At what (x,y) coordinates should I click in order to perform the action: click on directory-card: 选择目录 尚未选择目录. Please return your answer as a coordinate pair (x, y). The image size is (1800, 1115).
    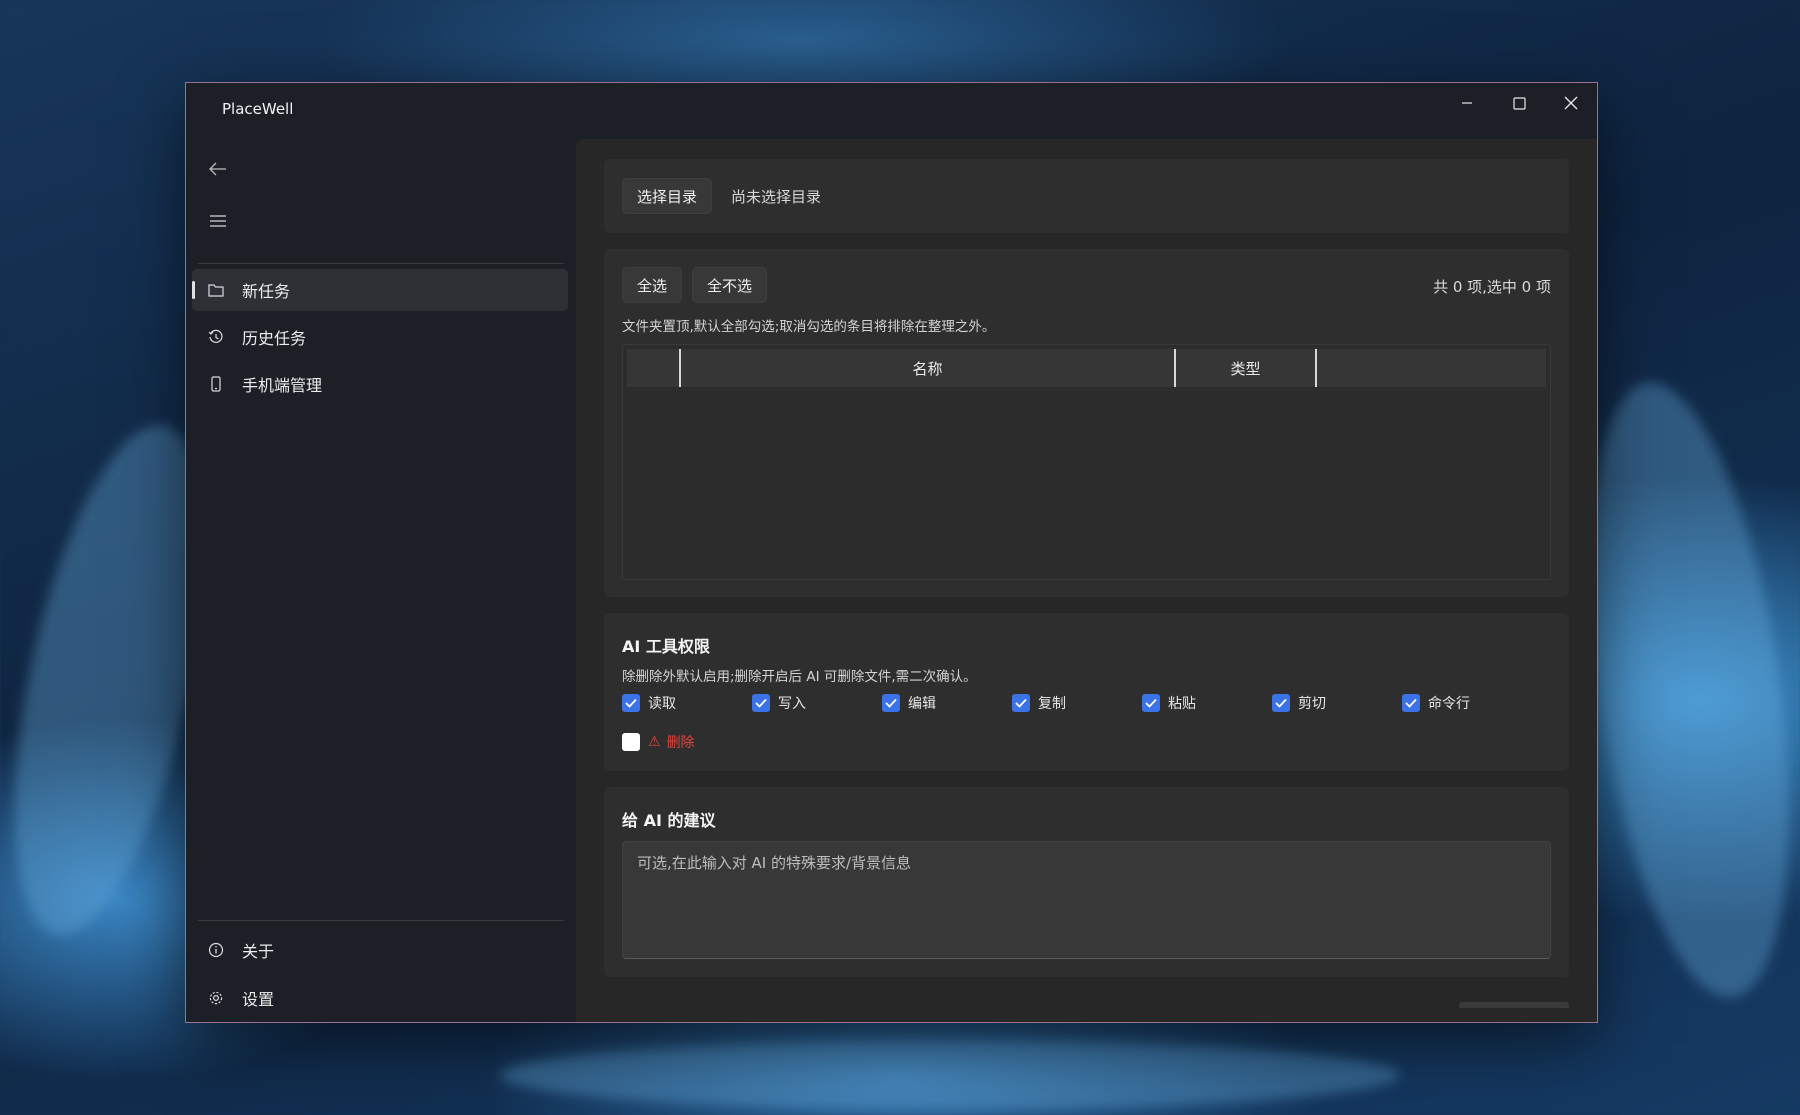
    Looking at the image, I should click on (1086, 196).